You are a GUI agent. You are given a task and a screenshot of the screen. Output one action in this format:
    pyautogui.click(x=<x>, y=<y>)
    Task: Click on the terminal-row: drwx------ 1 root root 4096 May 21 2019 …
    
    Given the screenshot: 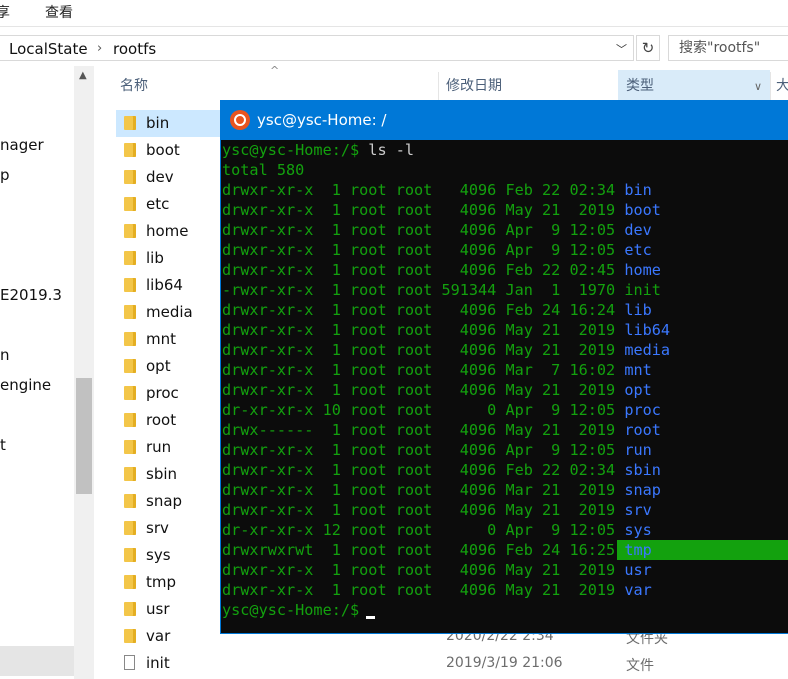 What is the action you would take?
    pyautogui.click(x=441, y=430)
    